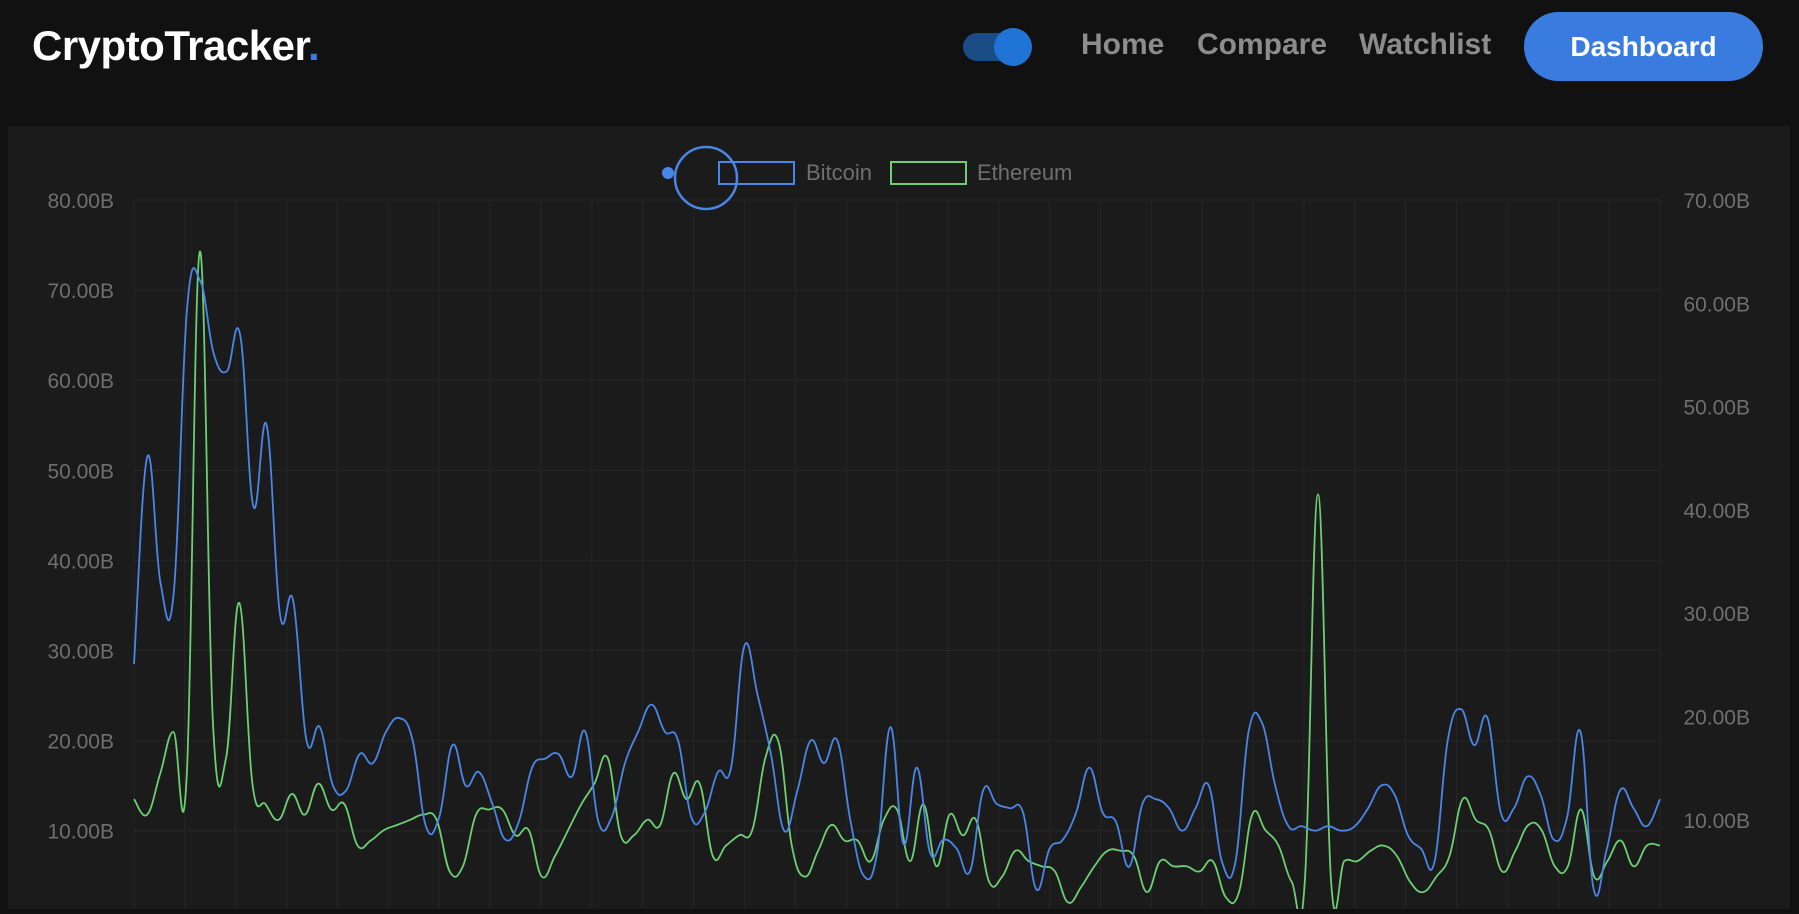 This screenshot has width=1799, height=914. What do you see at coordinates (80, 381) in the screenshot?
I see `left-tick-label: 60.00B` at bounding box center [80, 381].